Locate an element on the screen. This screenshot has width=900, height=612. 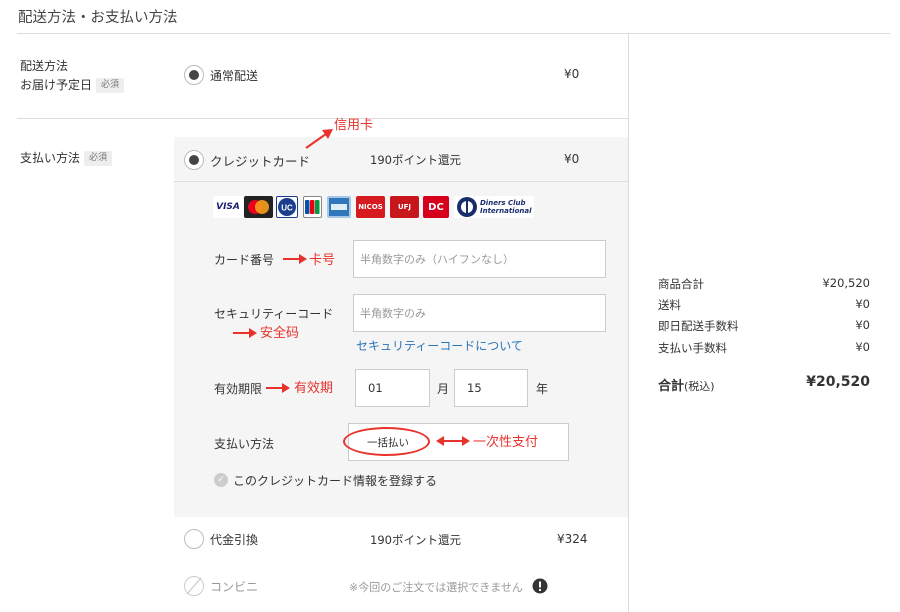
check-icon: ✓ is located at coordinates (221, 480).